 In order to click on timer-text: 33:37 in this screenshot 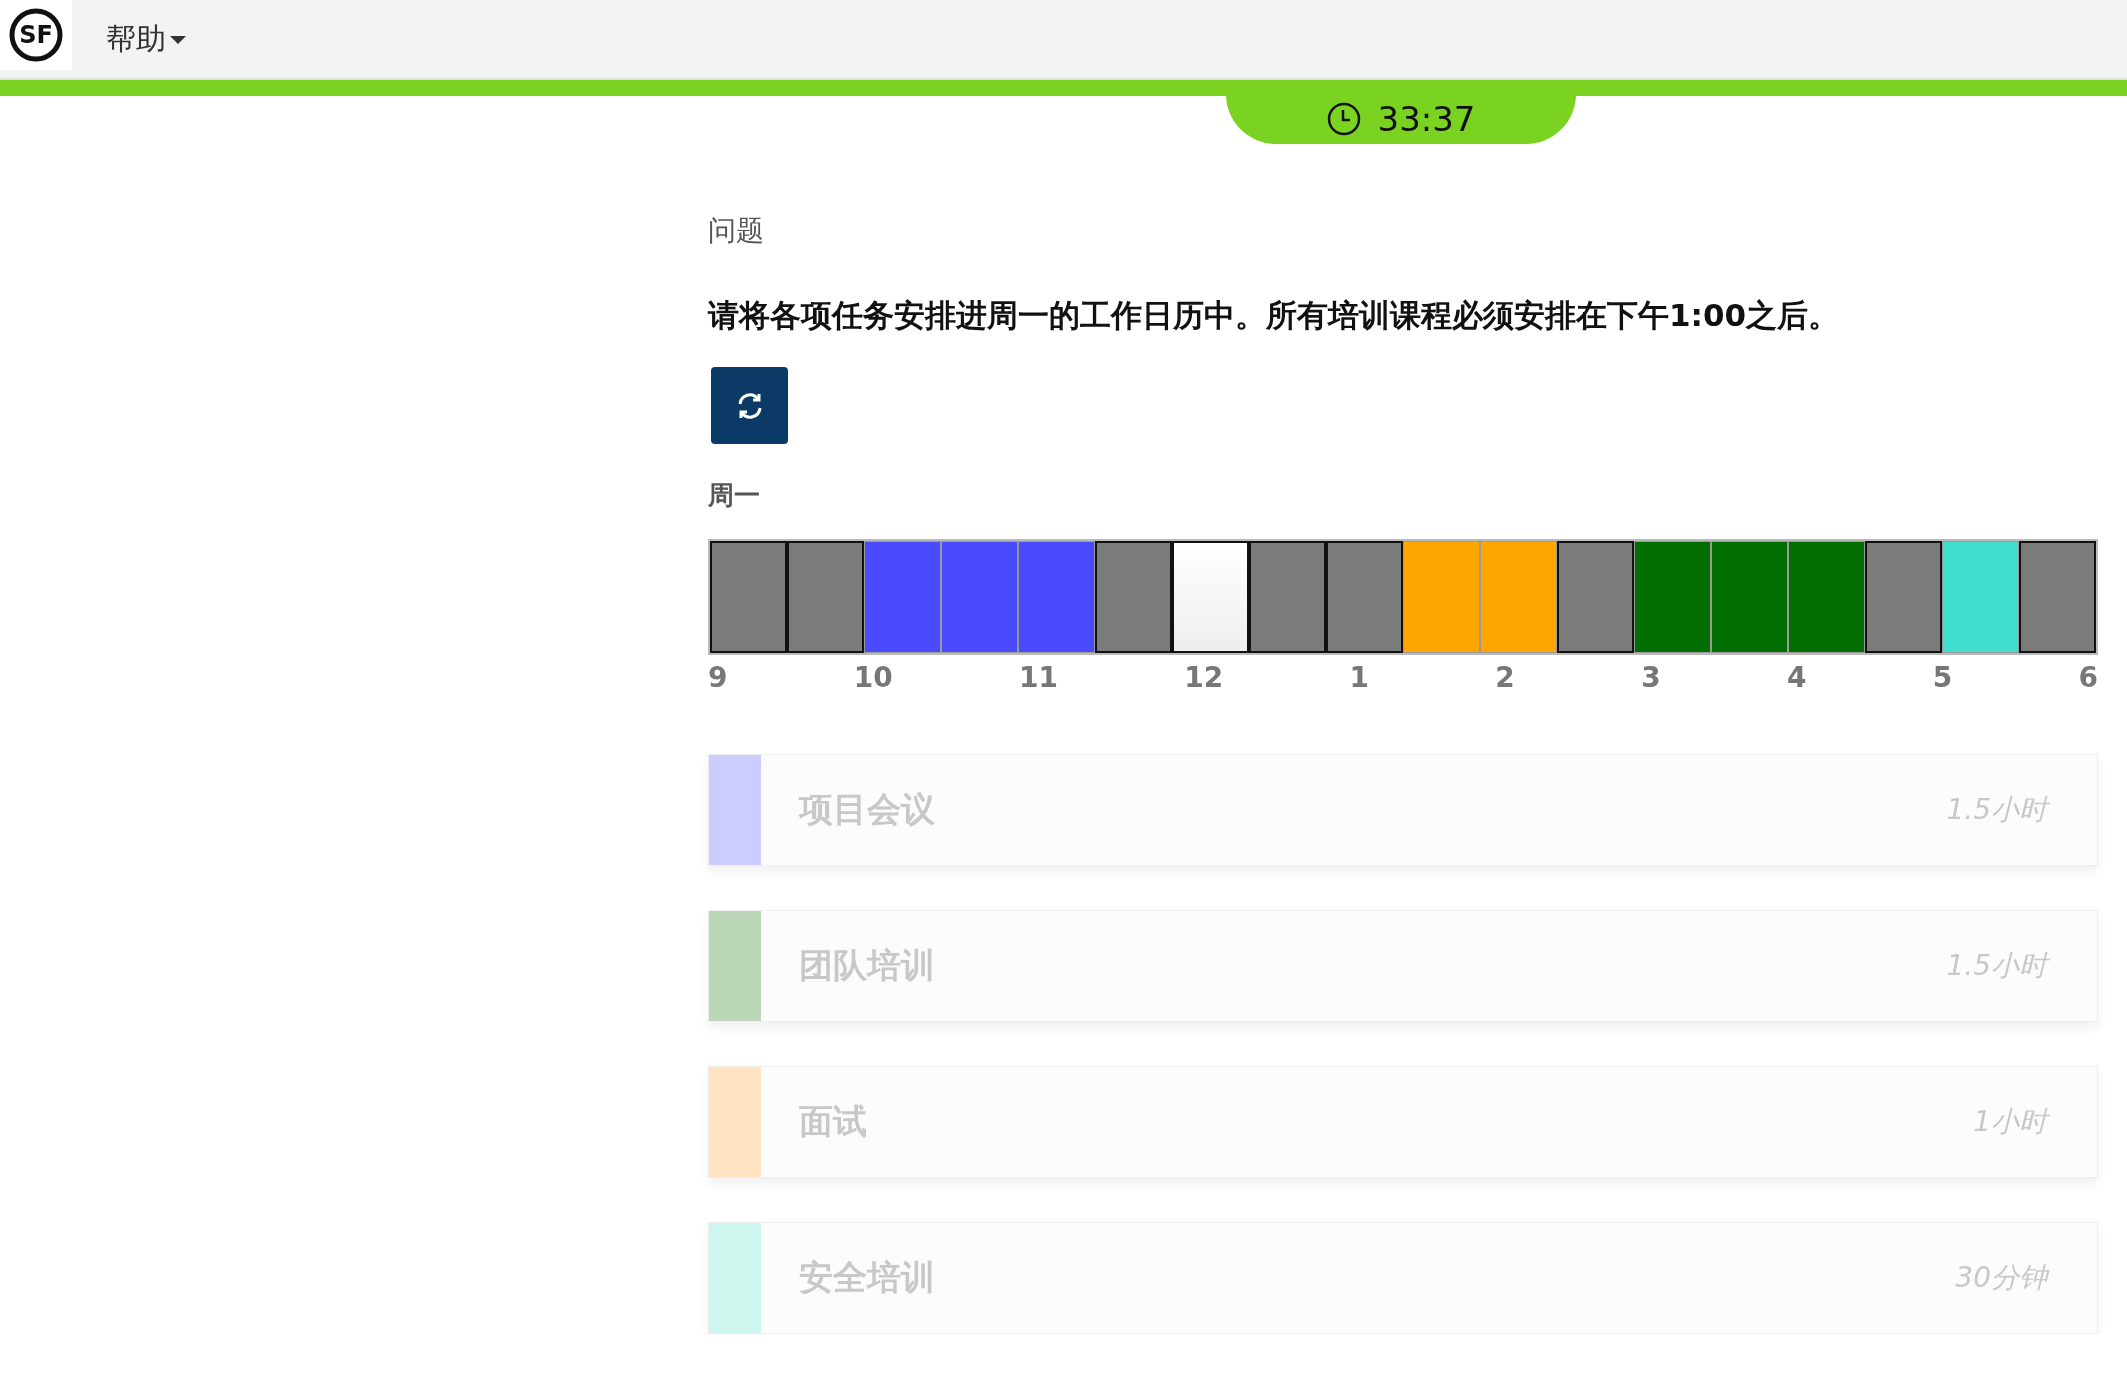, I will do `click(1426, 119)`.